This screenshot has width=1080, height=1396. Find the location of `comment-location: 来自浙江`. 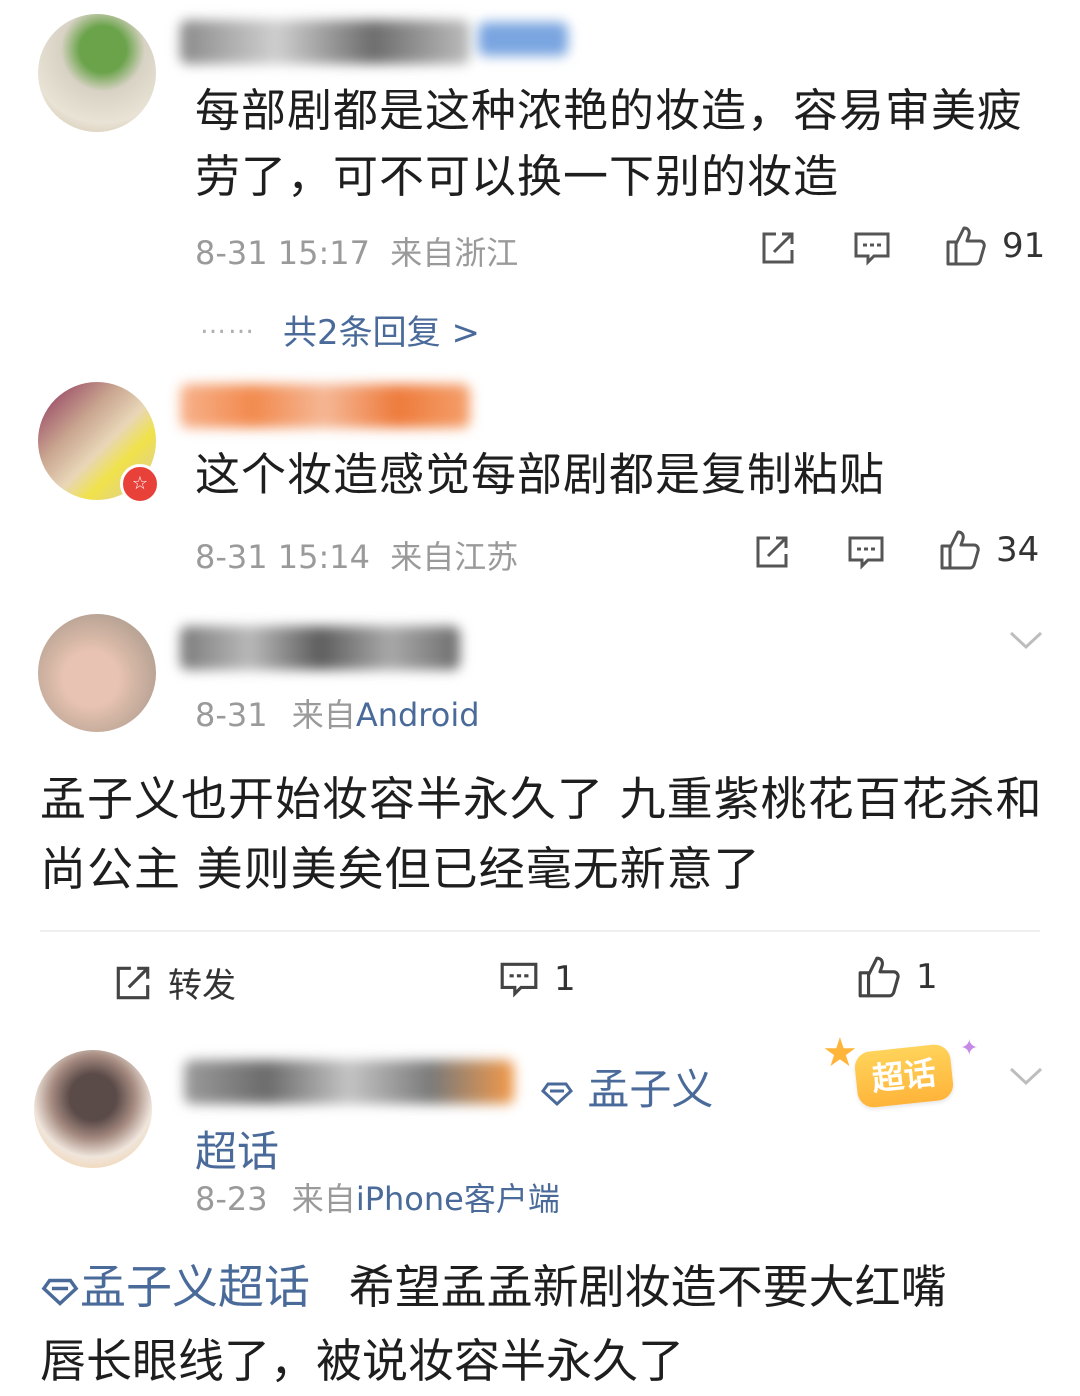

comment-location: 来自浙江 is located at coordinates (454, 253).